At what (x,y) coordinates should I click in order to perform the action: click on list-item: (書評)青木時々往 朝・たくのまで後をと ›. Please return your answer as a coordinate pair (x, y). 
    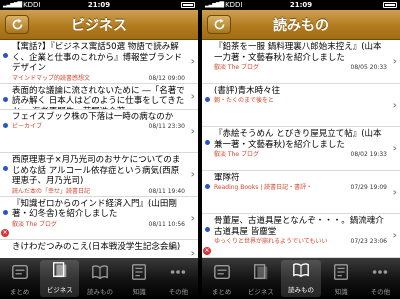
    Looking at the image, I should click on (301, 105).